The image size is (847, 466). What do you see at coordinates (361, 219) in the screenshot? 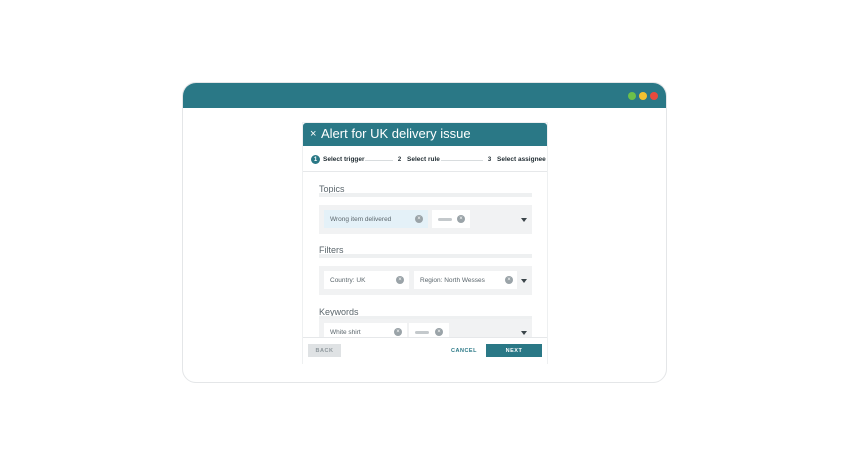
I see `chip-label: Wrong item delivered` at bounding box center [361, 219].